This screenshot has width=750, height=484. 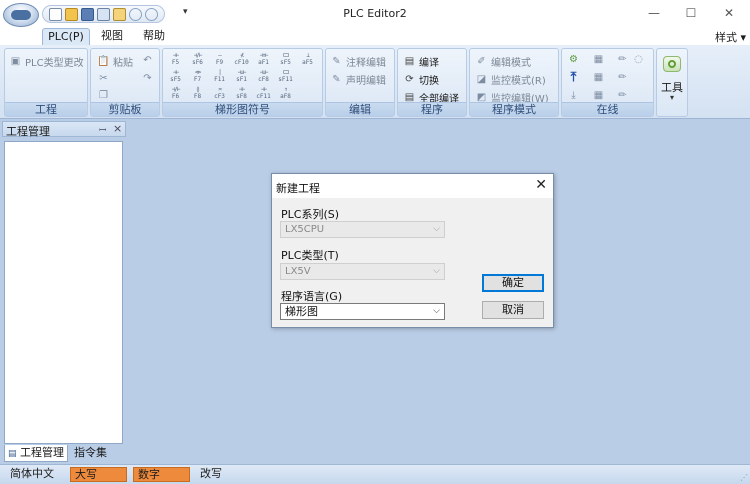 What do you see at coordinates (481, 61) in the screenshot?
I see `edit-mode-icon: ✐` at bounding box center [481, 61].